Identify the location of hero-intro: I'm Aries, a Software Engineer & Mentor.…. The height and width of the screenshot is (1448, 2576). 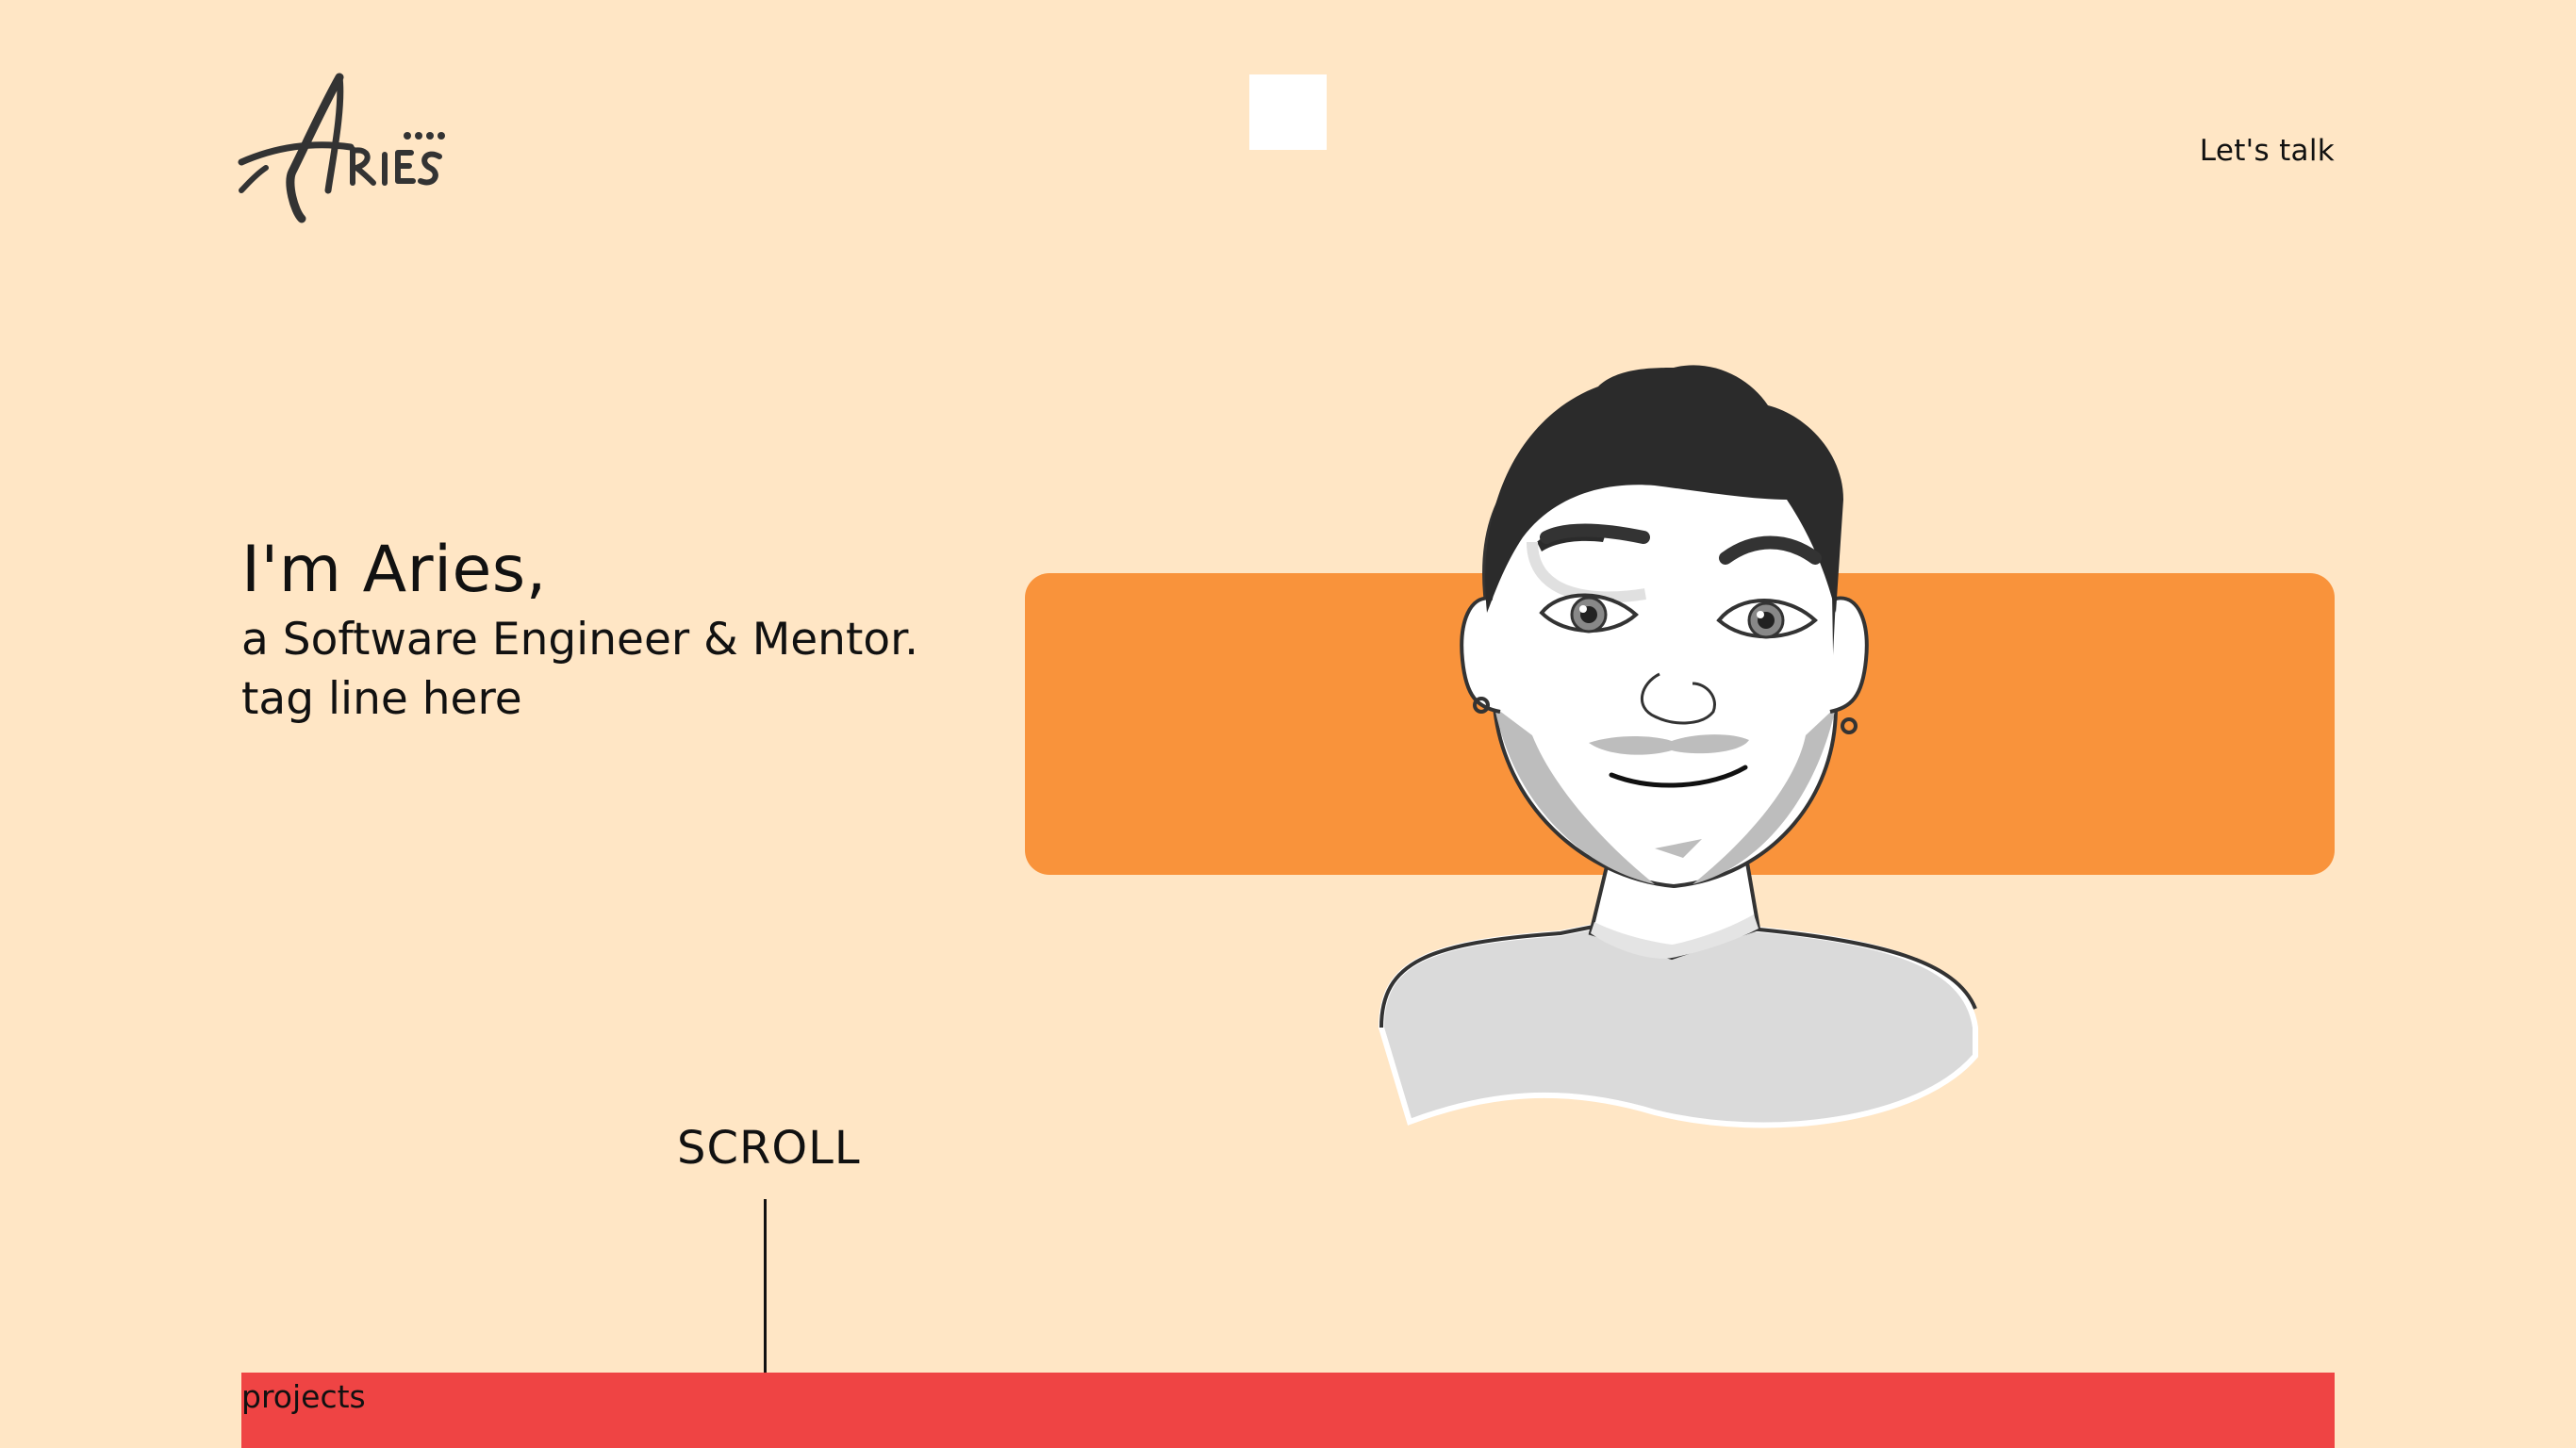
(579, 630).